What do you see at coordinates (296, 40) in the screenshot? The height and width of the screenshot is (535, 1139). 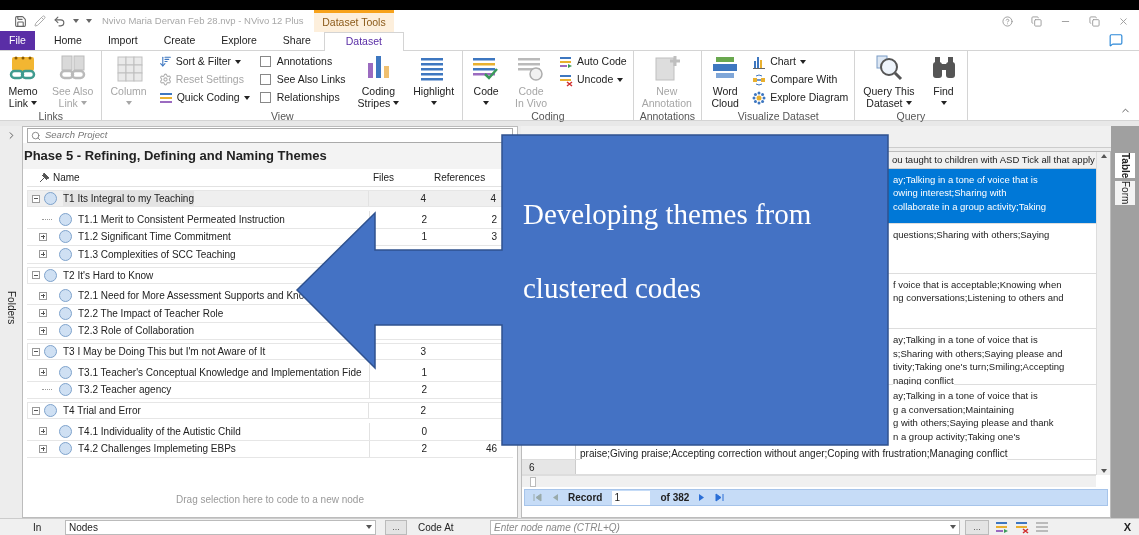 I see `ribbon-tab: Share` at bounding box center [296, 40].